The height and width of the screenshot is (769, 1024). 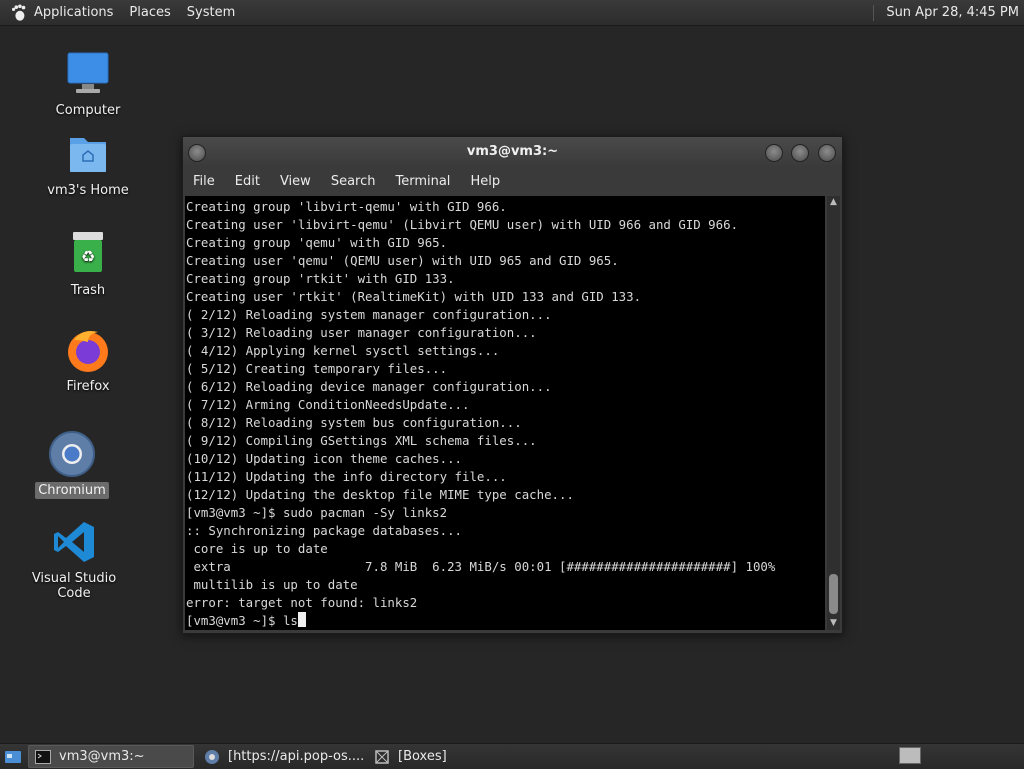 I want to click on window-title: vm3@vm3:~, so click(x=512, y=151).